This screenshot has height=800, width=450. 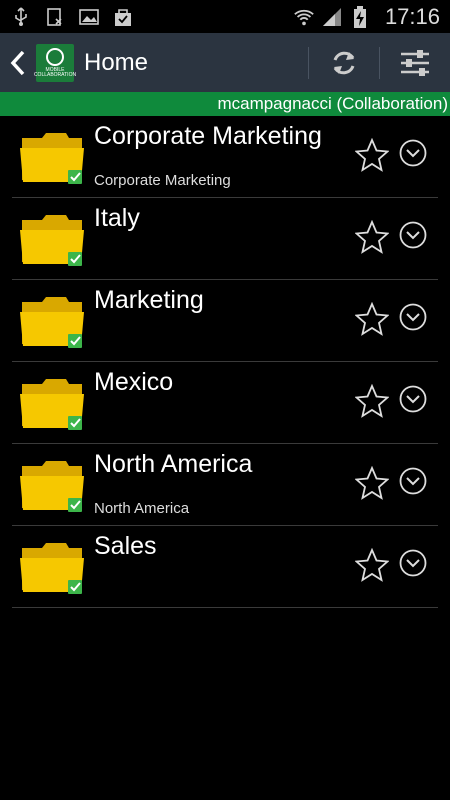 What do you see at coordinates (55, 62) in the screenshot?
I see `app-logo: MOBILE COLLABORATION` at bounding box center [55, 62].